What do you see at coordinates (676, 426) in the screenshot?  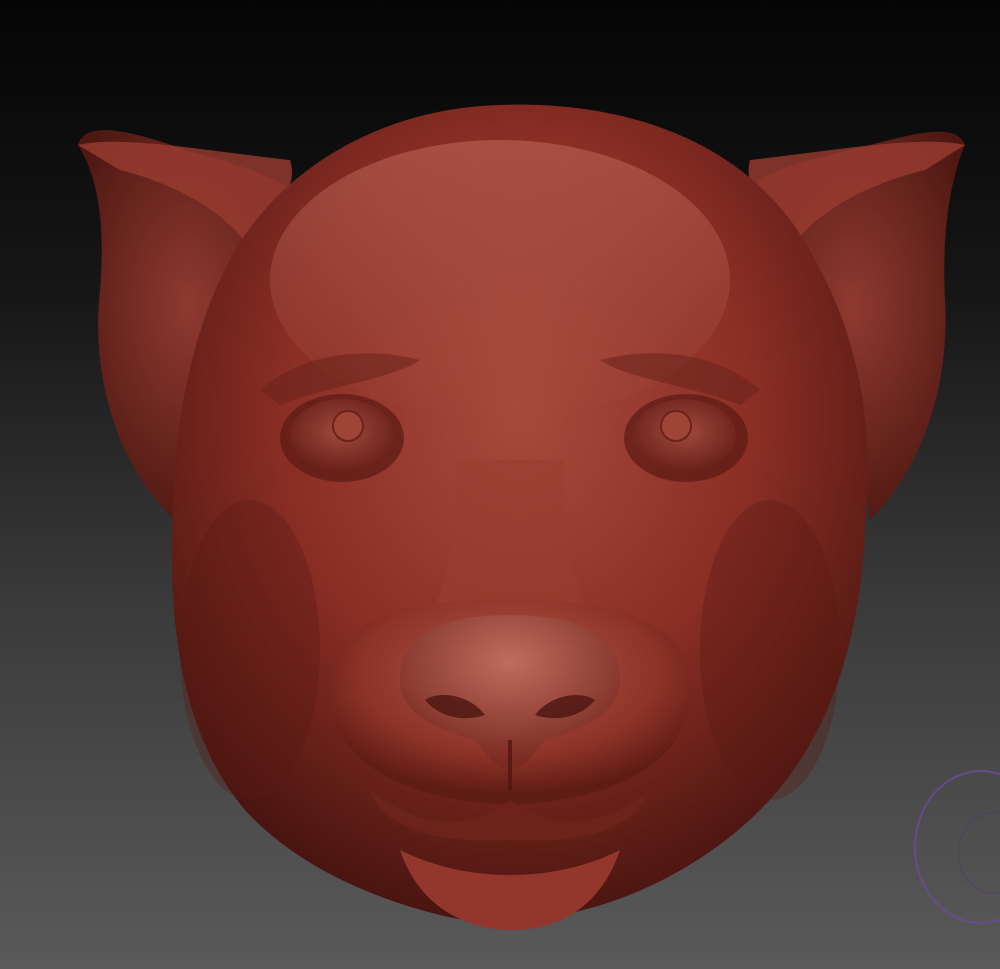 I see `right-eye-pupil` at bounding box center [676, 426].